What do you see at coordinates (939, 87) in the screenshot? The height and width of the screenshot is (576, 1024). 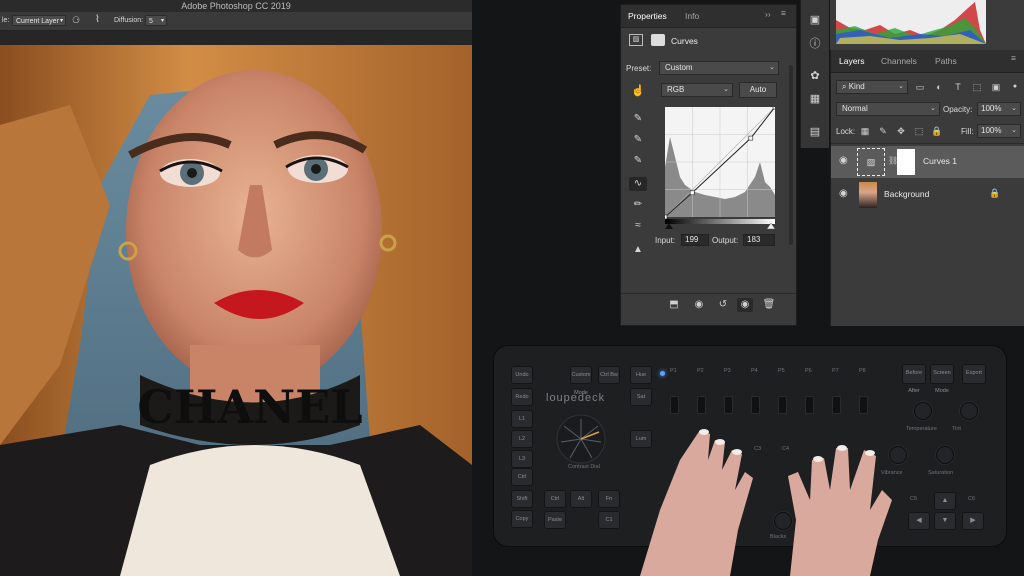 I see `adjustment-filter-icon: ◐` at bounding box center [939, 87].